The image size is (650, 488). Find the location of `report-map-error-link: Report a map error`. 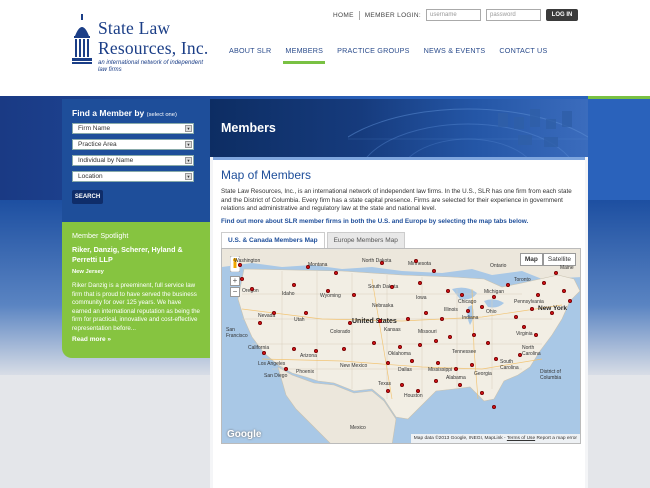

report-map-error-link: Report a map error is located at coordinates (556, 438).